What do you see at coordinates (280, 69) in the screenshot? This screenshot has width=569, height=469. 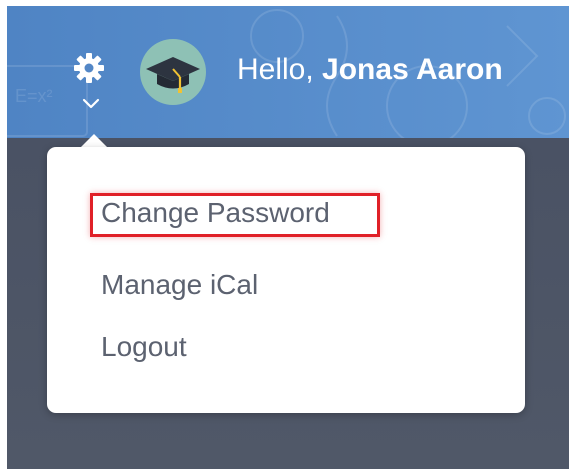 I see `greeting-prefix: Hello,` at bounding box center [280, 69].